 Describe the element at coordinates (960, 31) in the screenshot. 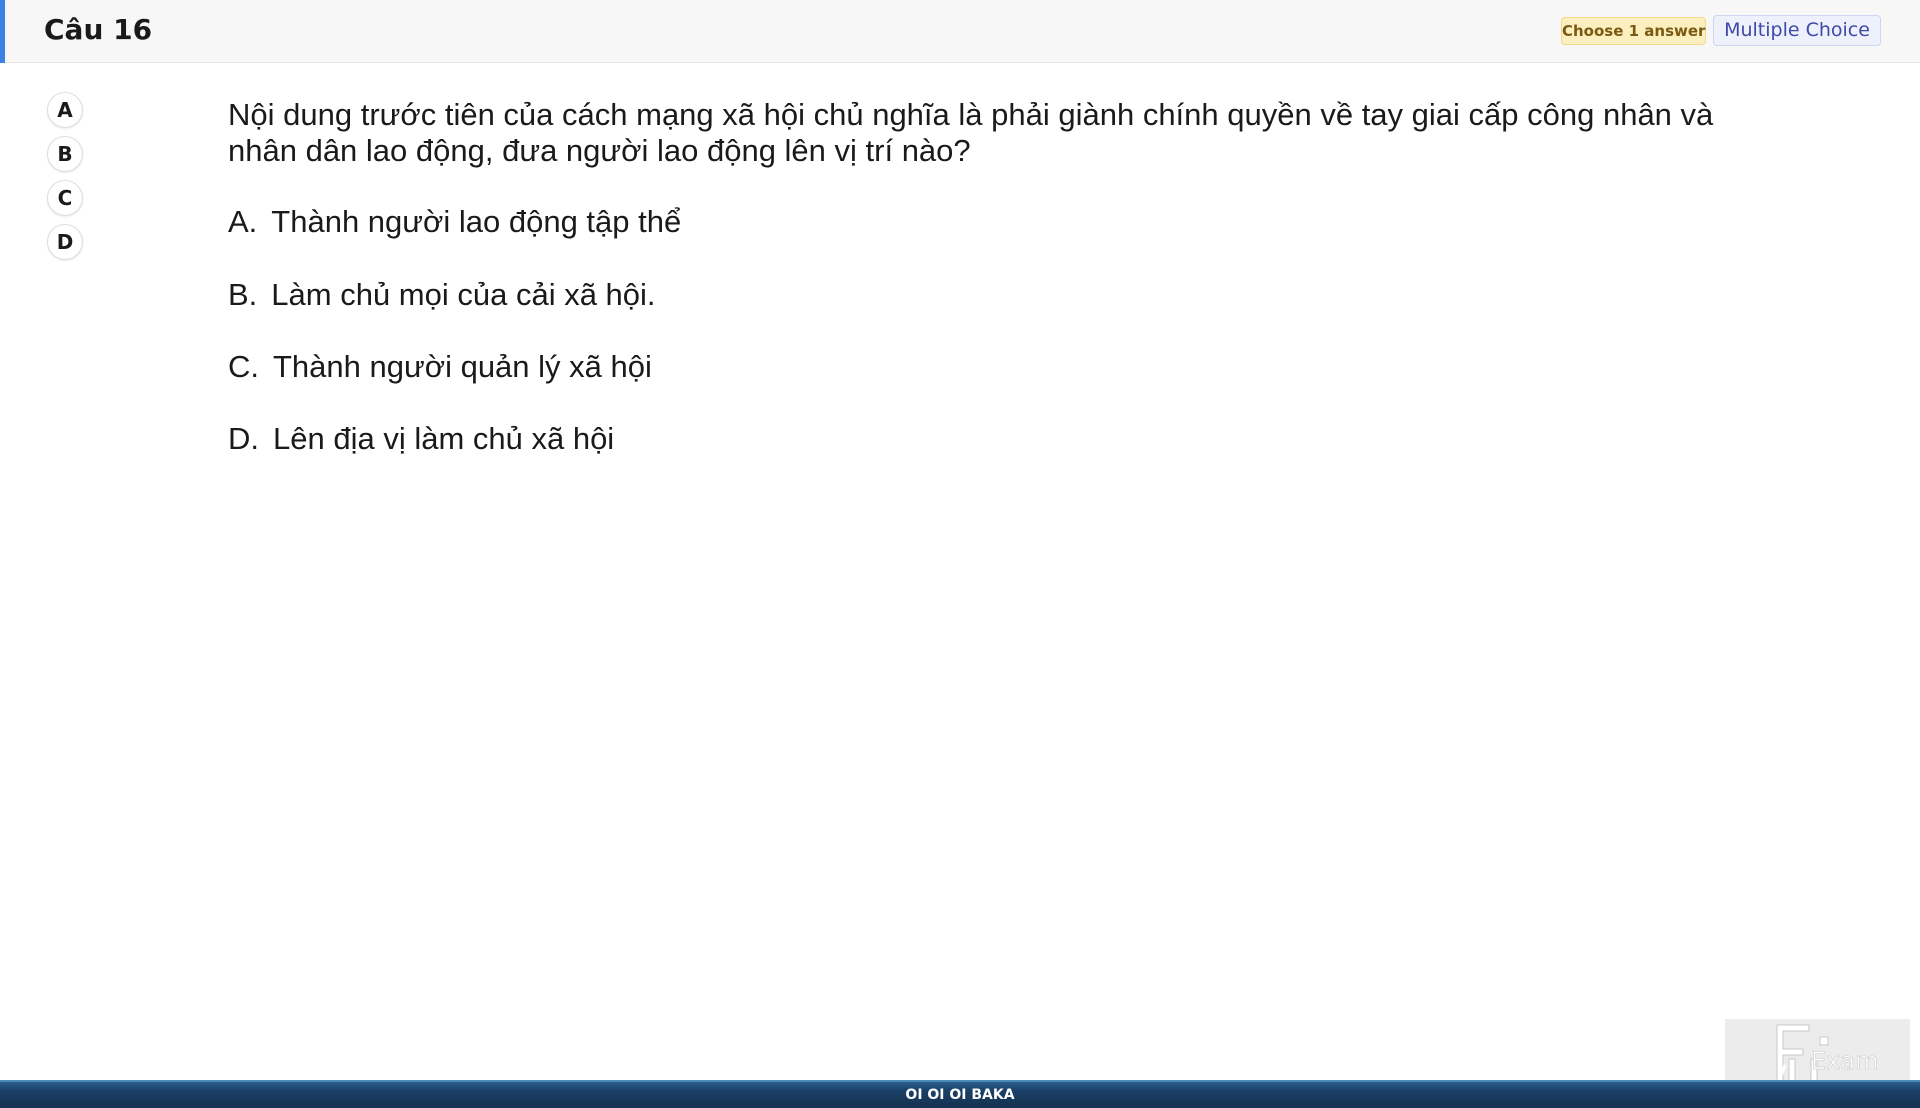

I see `question-header: Câu 16 Choose 1 answer Multiple Choice` at that location.